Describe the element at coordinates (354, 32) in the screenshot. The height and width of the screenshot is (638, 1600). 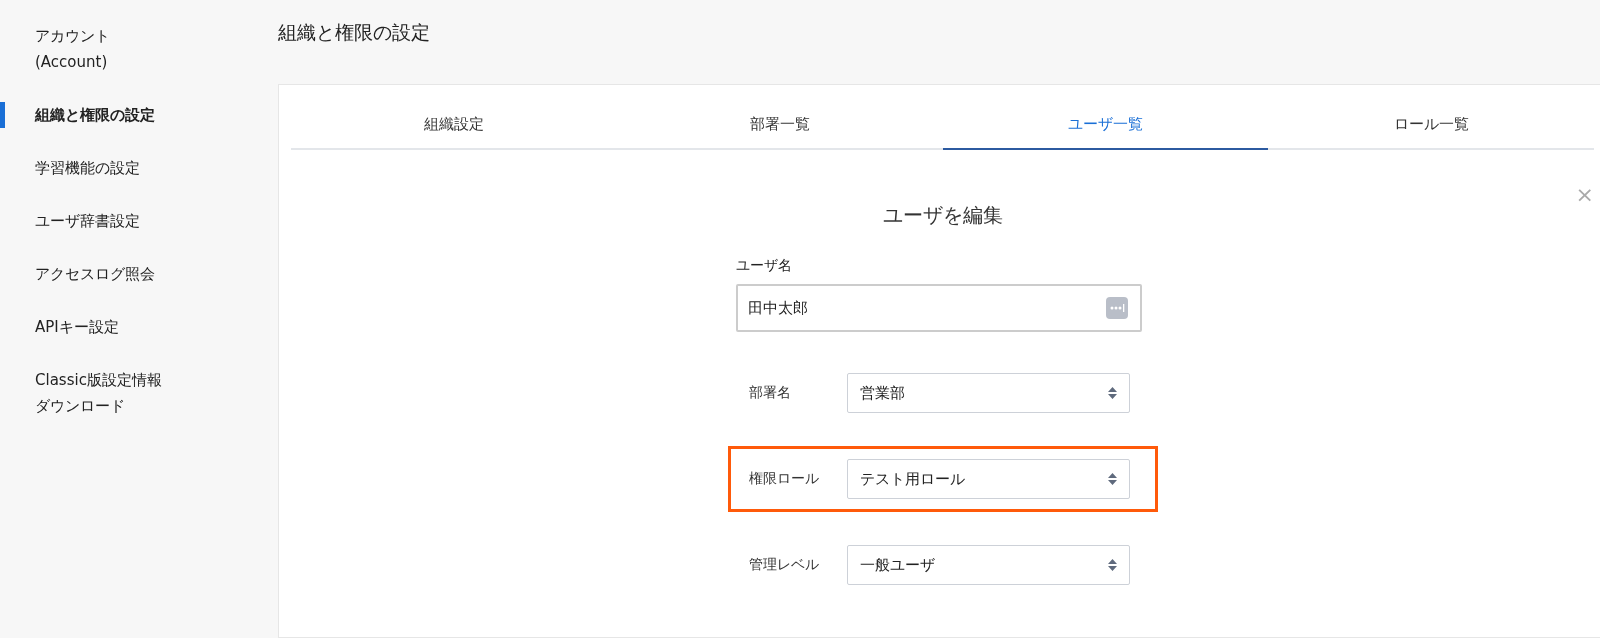
I see `page-title: 組織と権限の設定` at that location.